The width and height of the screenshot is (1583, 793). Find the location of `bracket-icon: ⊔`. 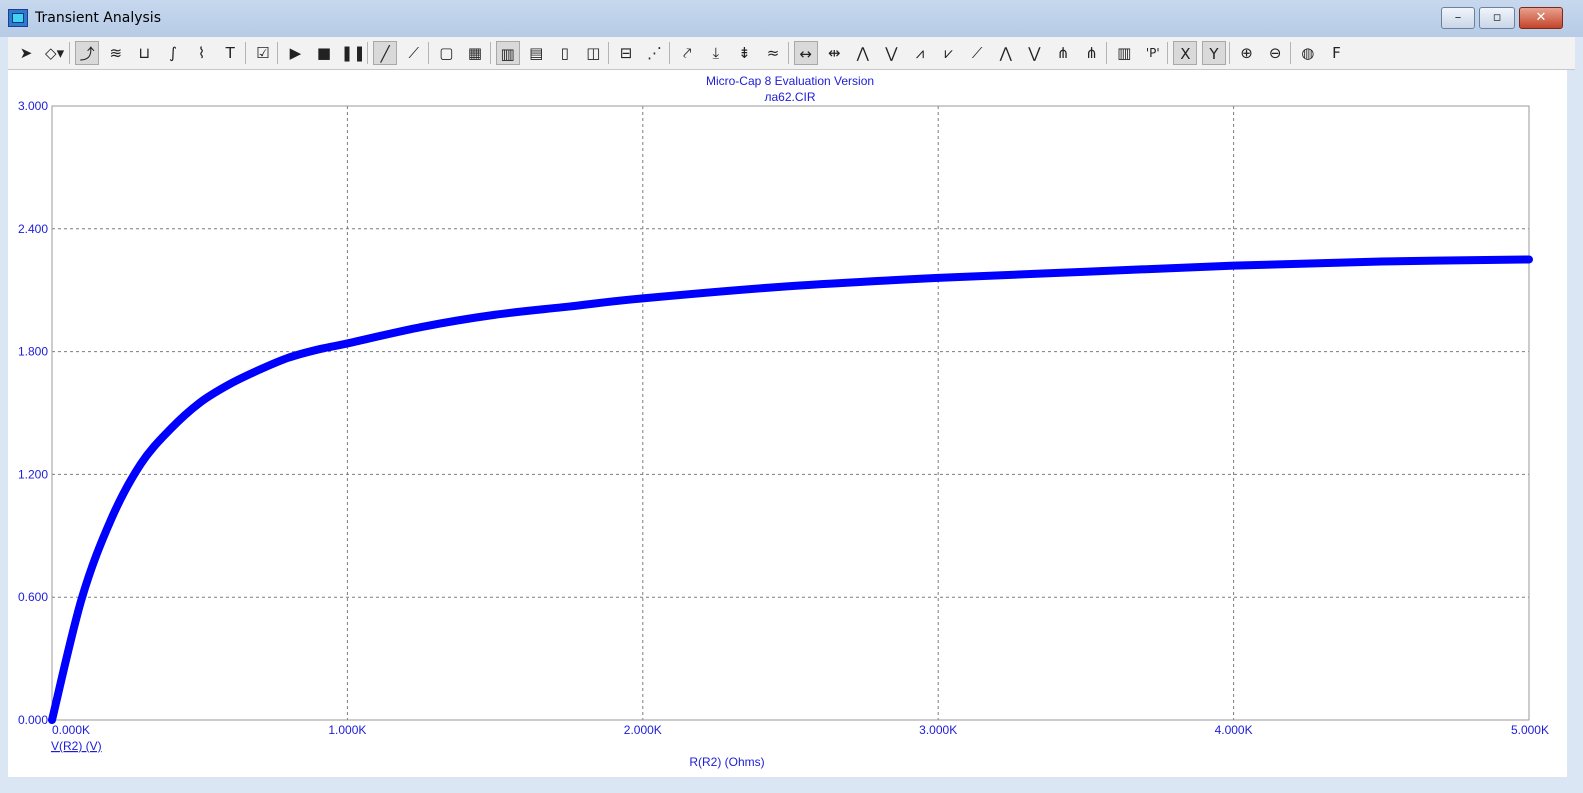

bracket-icon: ⊔ is located at coordinates (144, 53).